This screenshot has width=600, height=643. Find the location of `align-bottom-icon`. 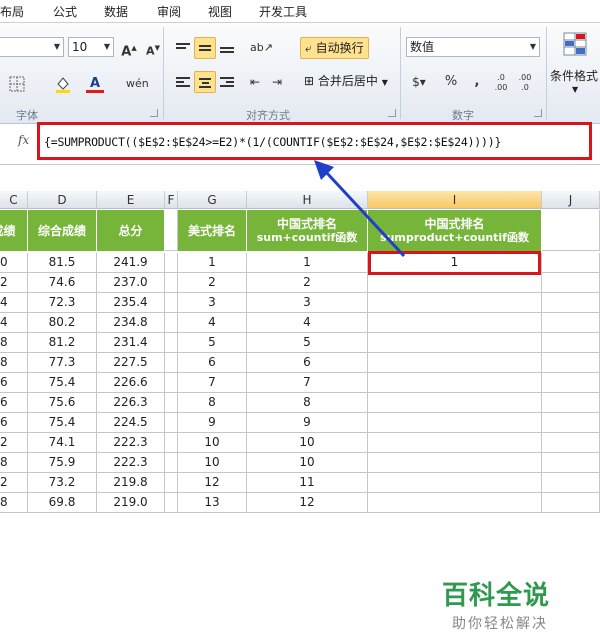

align-bottom-icon is located at coordinates (227, 48).